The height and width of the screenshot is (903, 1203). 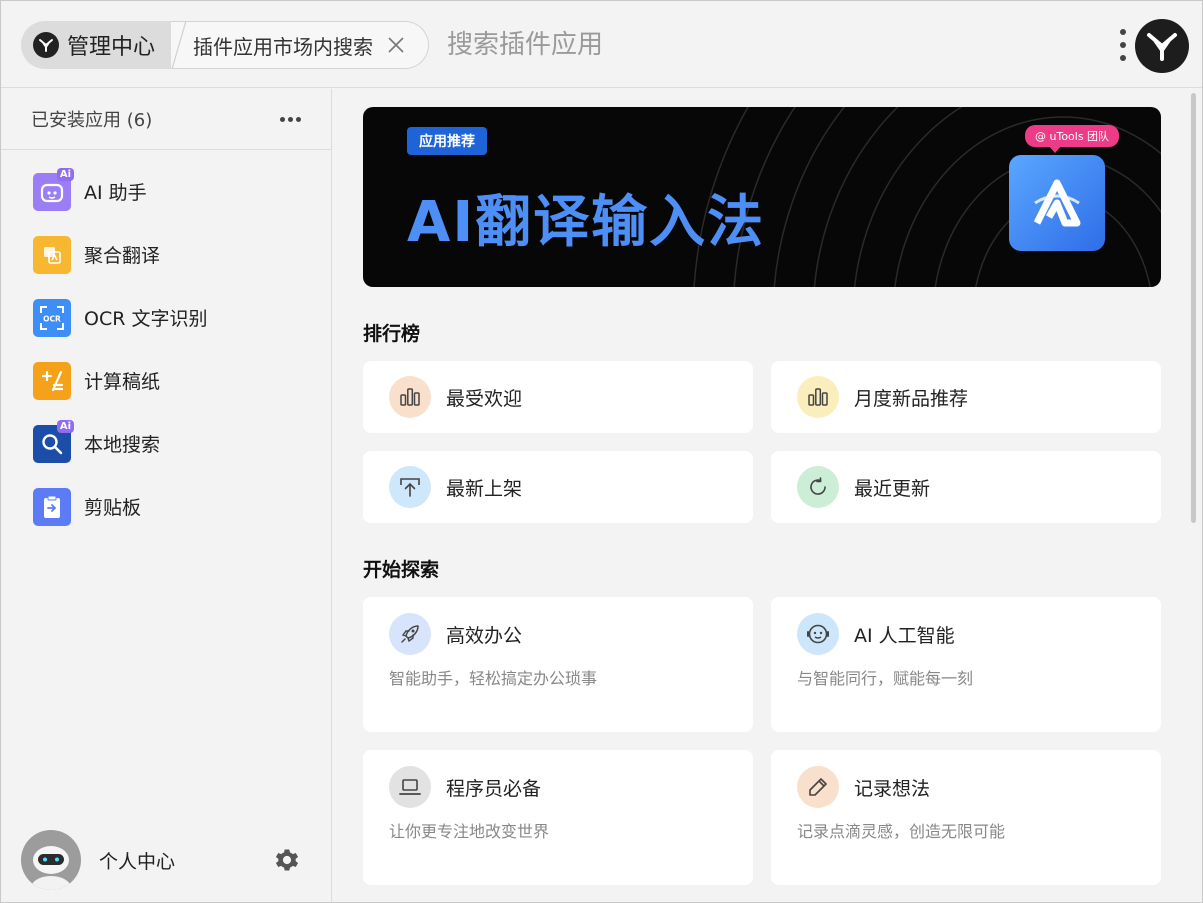 I want to click on explore-card-ai: AI 人工智能 与智能同行，赋能每一刻, so click(x=966, y=664).